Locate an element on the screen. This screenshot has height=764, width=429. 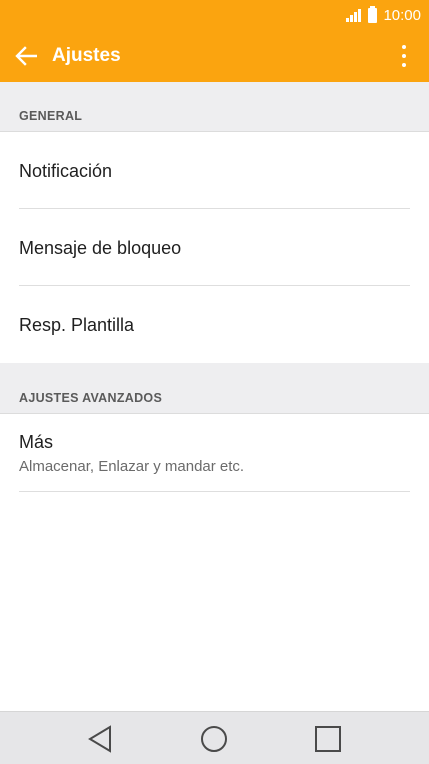
home-circle-icon is located at coordinates (214, 738).